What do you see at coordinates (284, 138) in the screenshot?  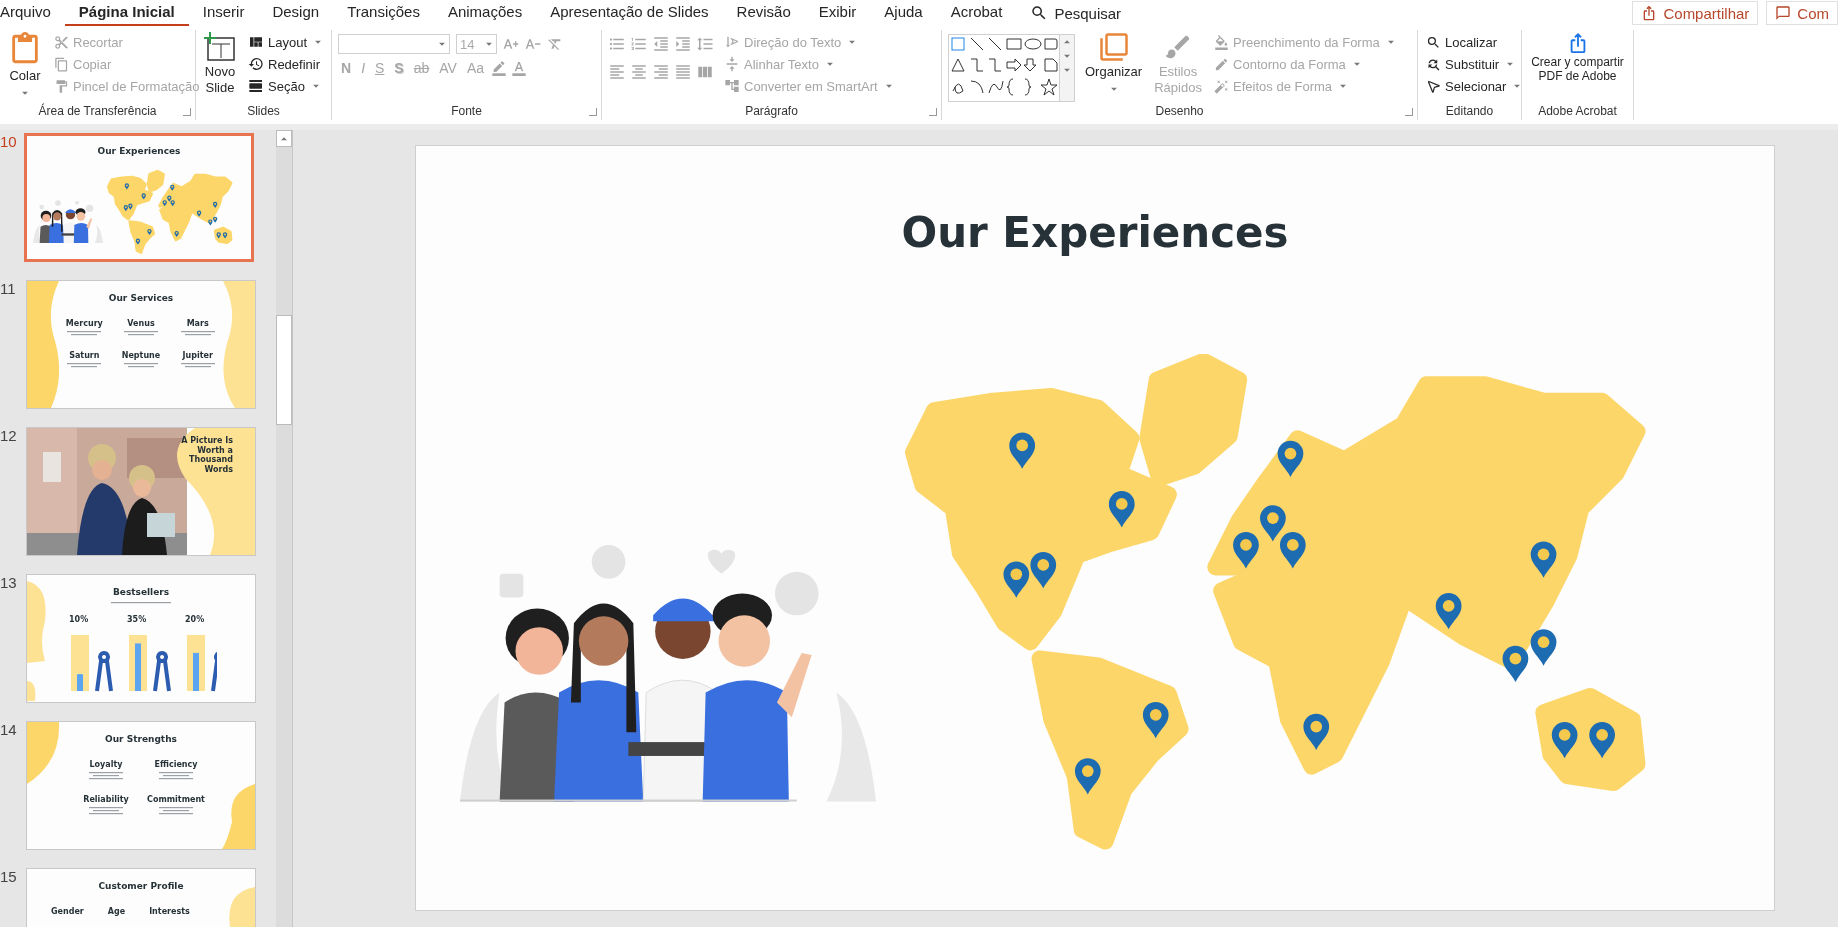 I see `scroll-up-button` at bounding box center [284, 138].